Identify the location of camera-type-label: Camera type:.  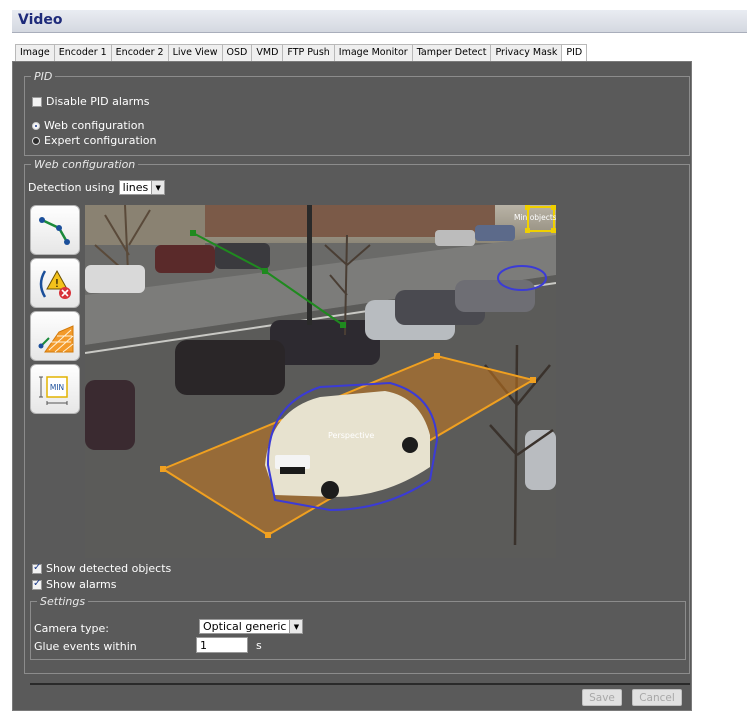
(71, 628).